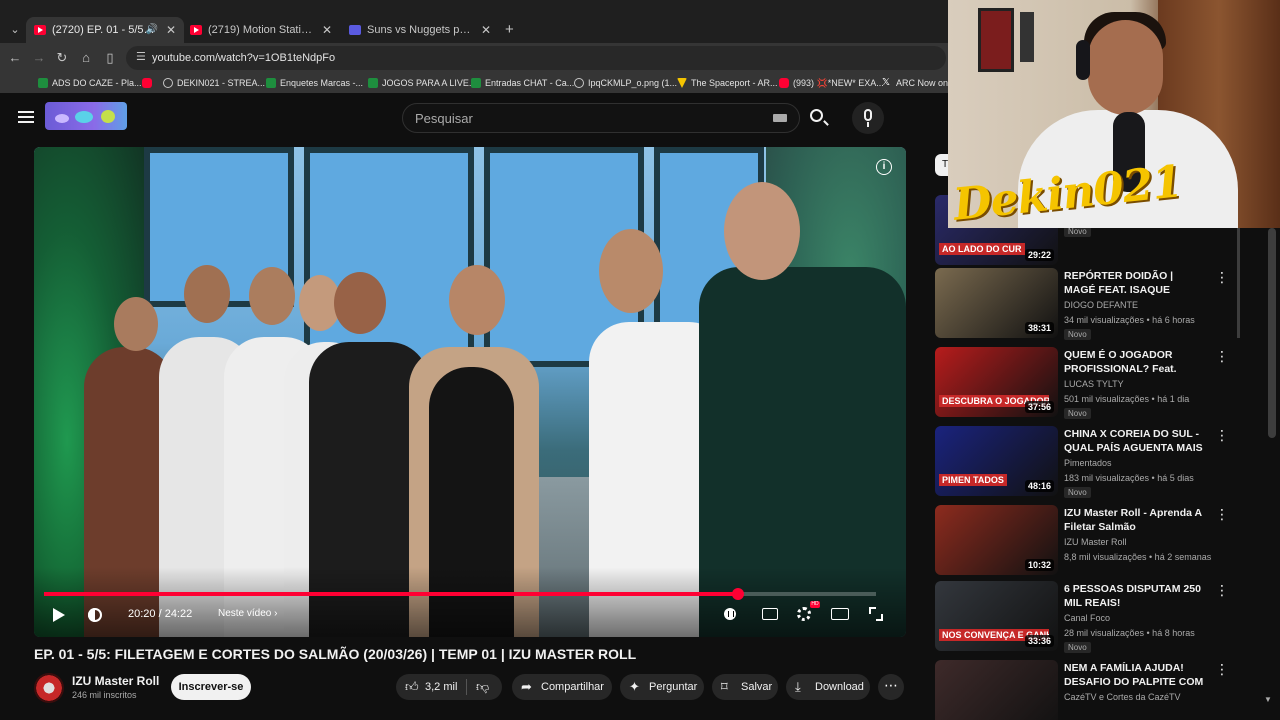 This screenshot has width=1280, height=720. What do you see at coordinates (868, 118) in the screenshot?
I see `voice-search-button` at bounding box center [868, 118].